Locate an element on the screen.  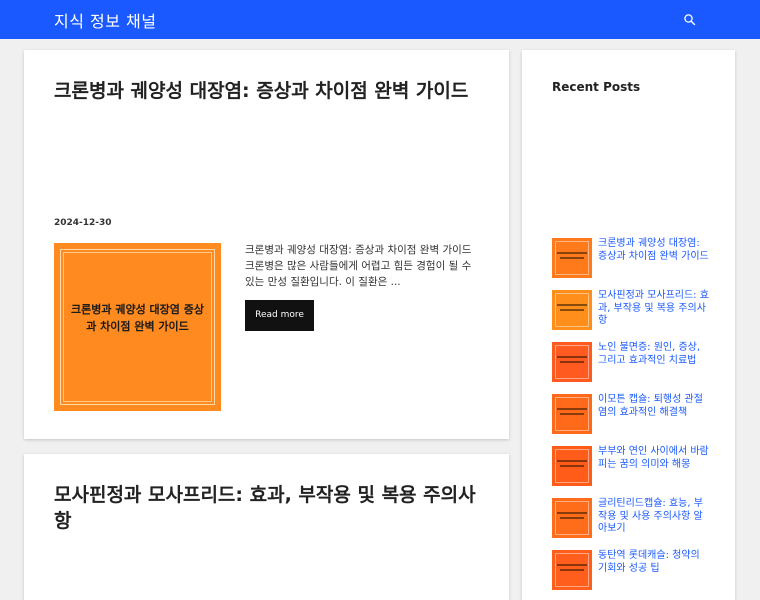
recent-post-item: 크론병과 궤양성 대장염: 증상과 차이점 완벽 가이드 is located at coordinates (637, 261).